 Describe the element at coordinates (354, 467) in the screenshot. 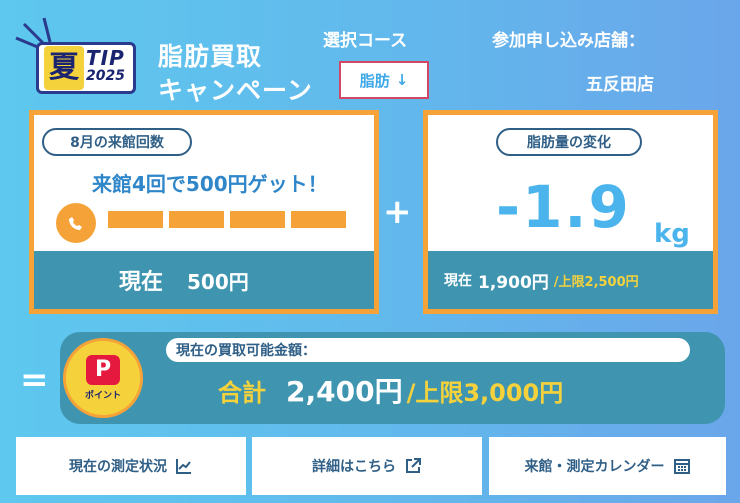

I see `details-label: 詳細はこちら` at that location.